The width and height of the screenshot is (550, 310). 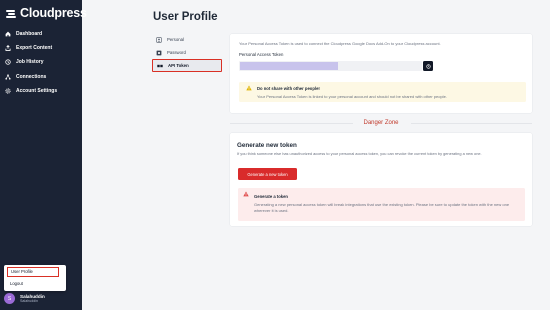 I want to click on sidebar-item-dashboard: Dashboard, so click(x=43, y=34).